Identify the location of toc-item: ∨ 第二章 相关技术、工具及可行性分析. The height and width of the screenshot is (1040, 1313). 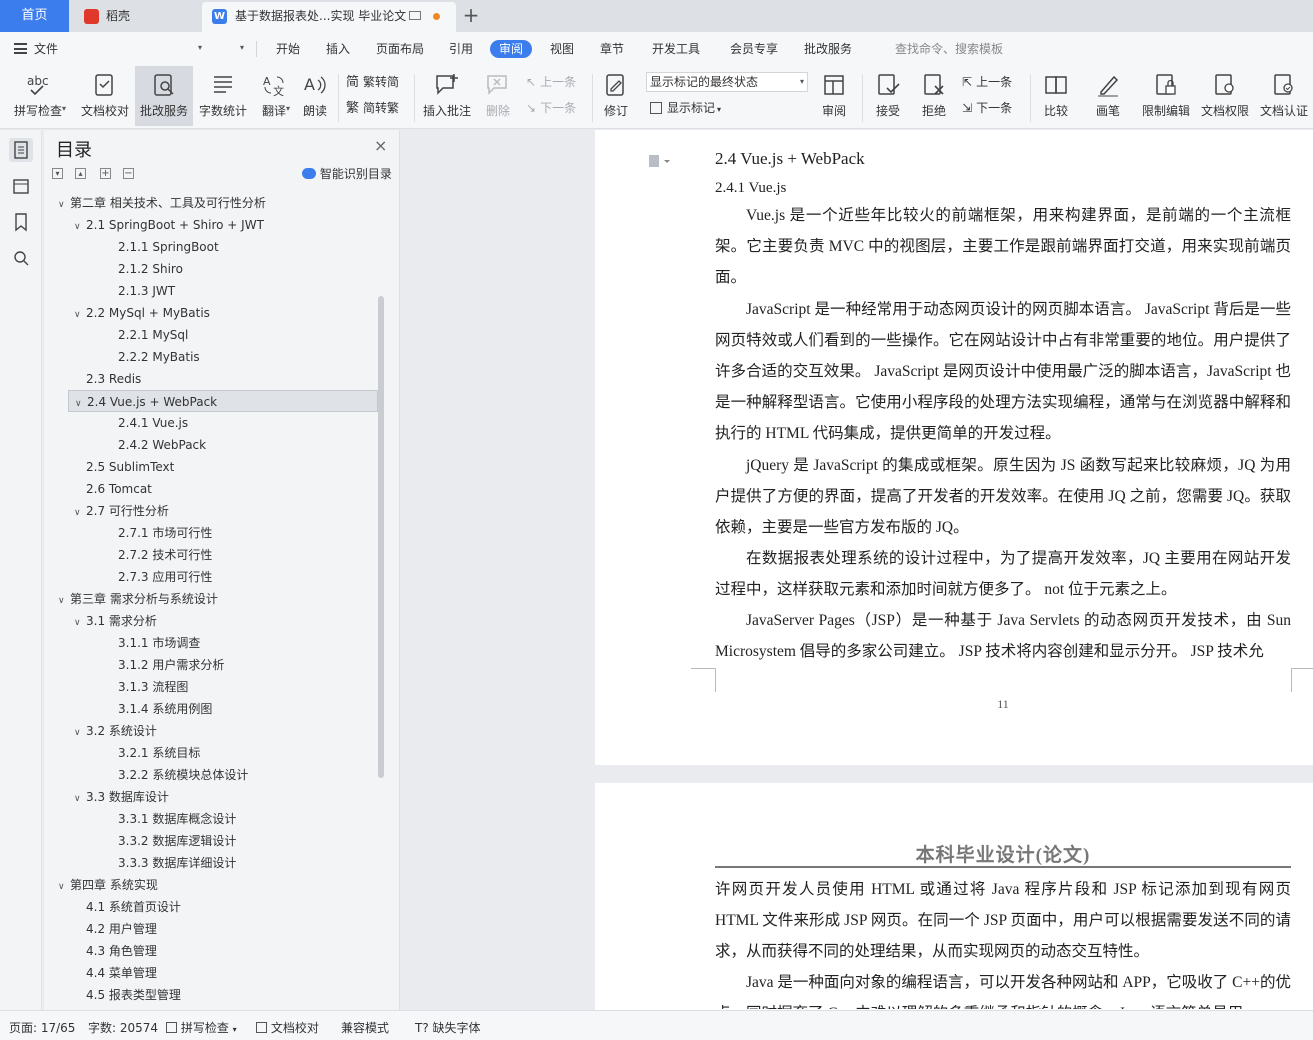
(209, 203).